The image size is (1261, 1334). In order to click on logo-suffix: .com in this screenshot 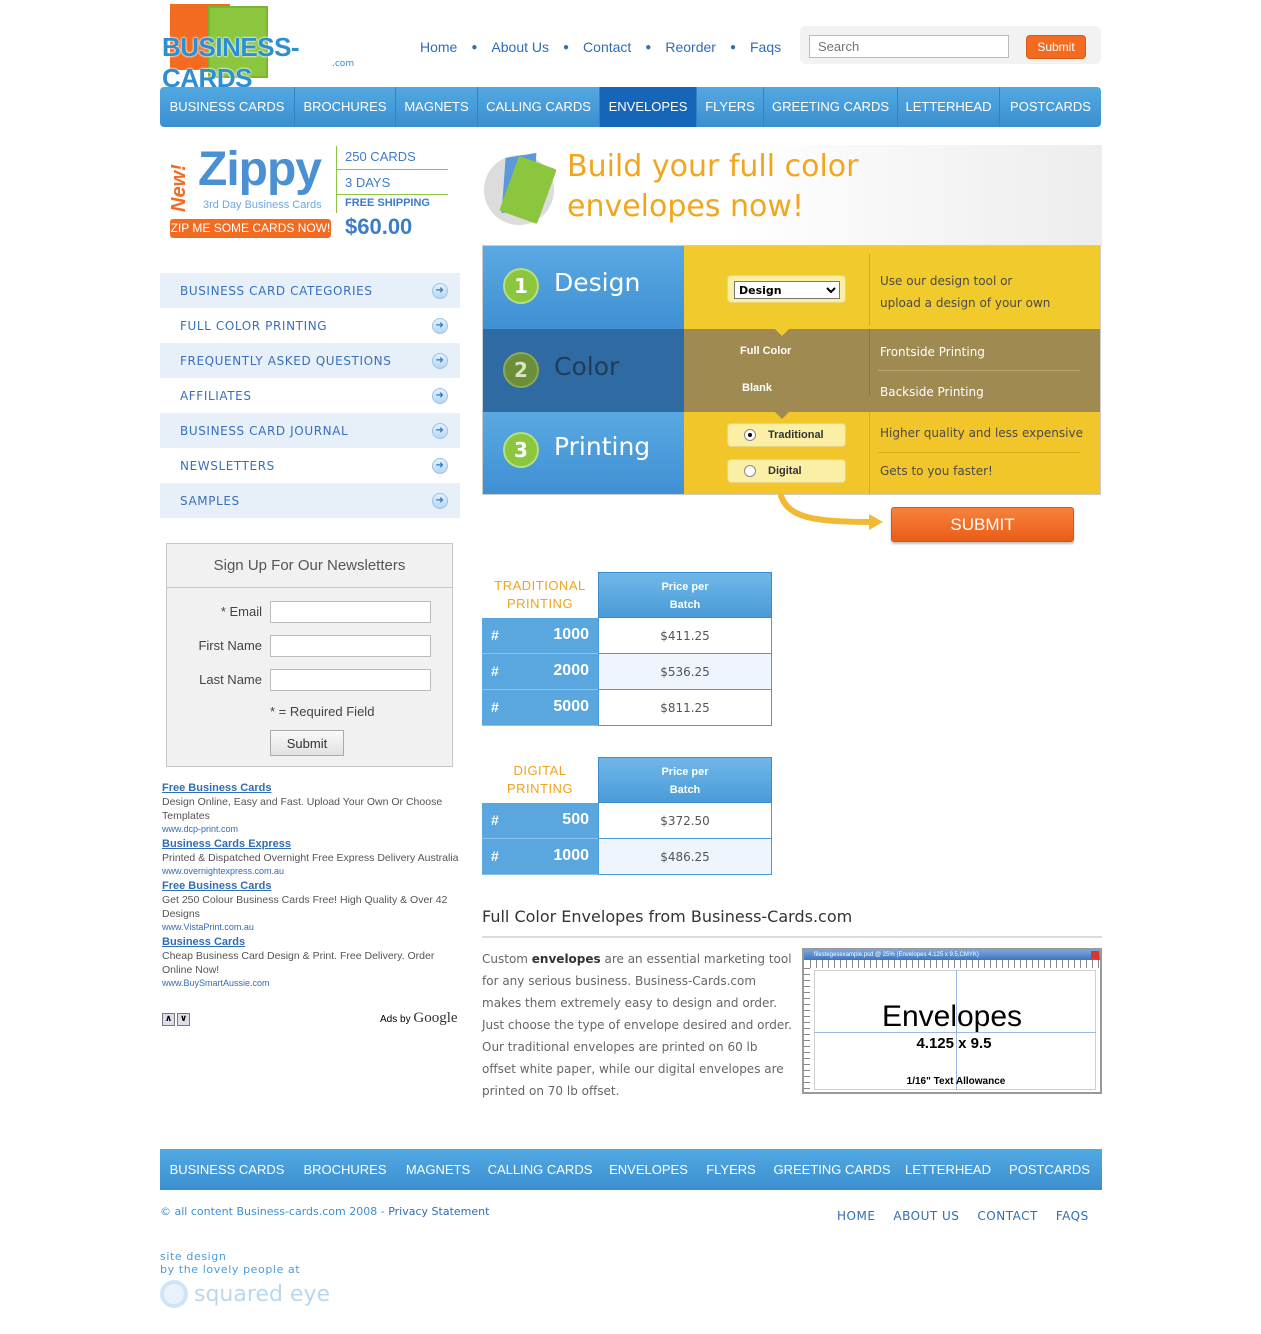, I will do `click(343, 64)`.